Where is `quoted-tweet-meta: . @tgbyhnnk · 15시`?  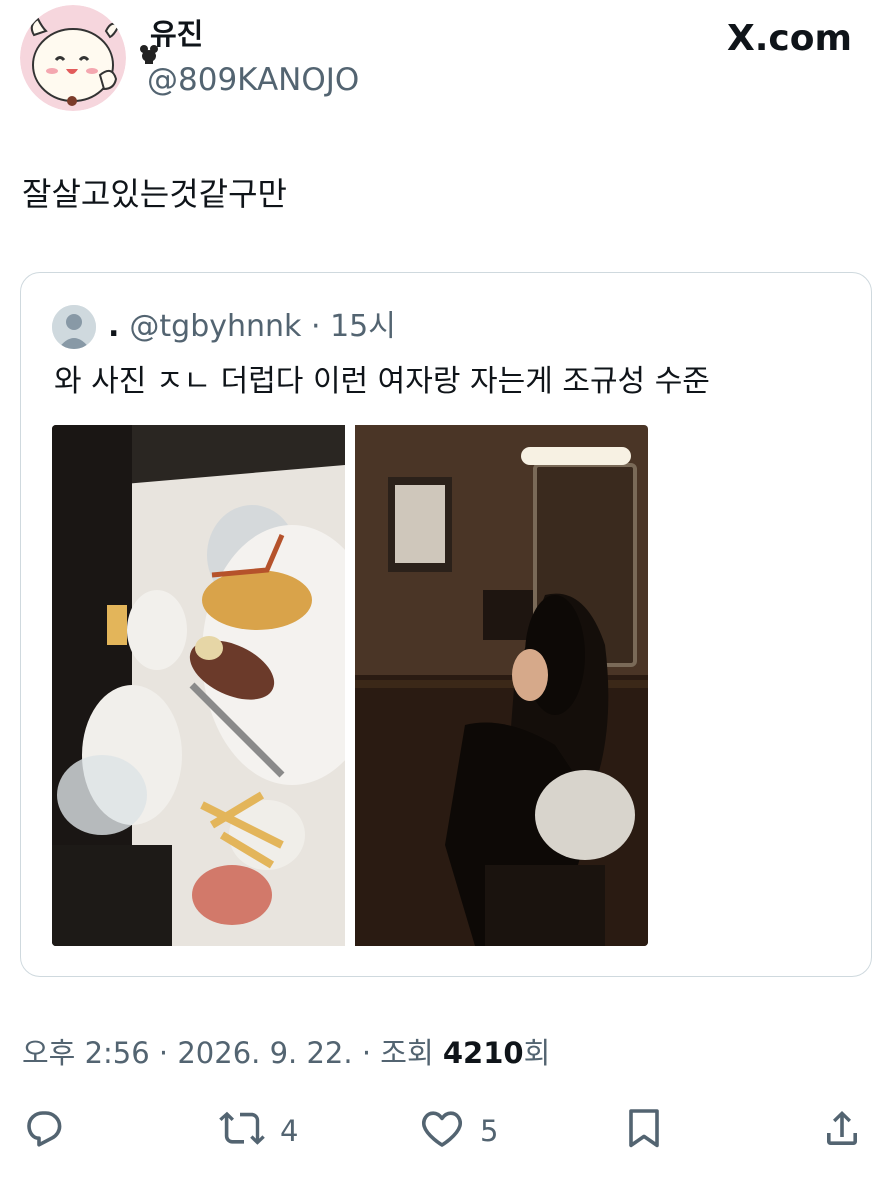 quoted-tweet-meta: . @tgbyhnnk · 15시 is located at coordinates (252, 327).